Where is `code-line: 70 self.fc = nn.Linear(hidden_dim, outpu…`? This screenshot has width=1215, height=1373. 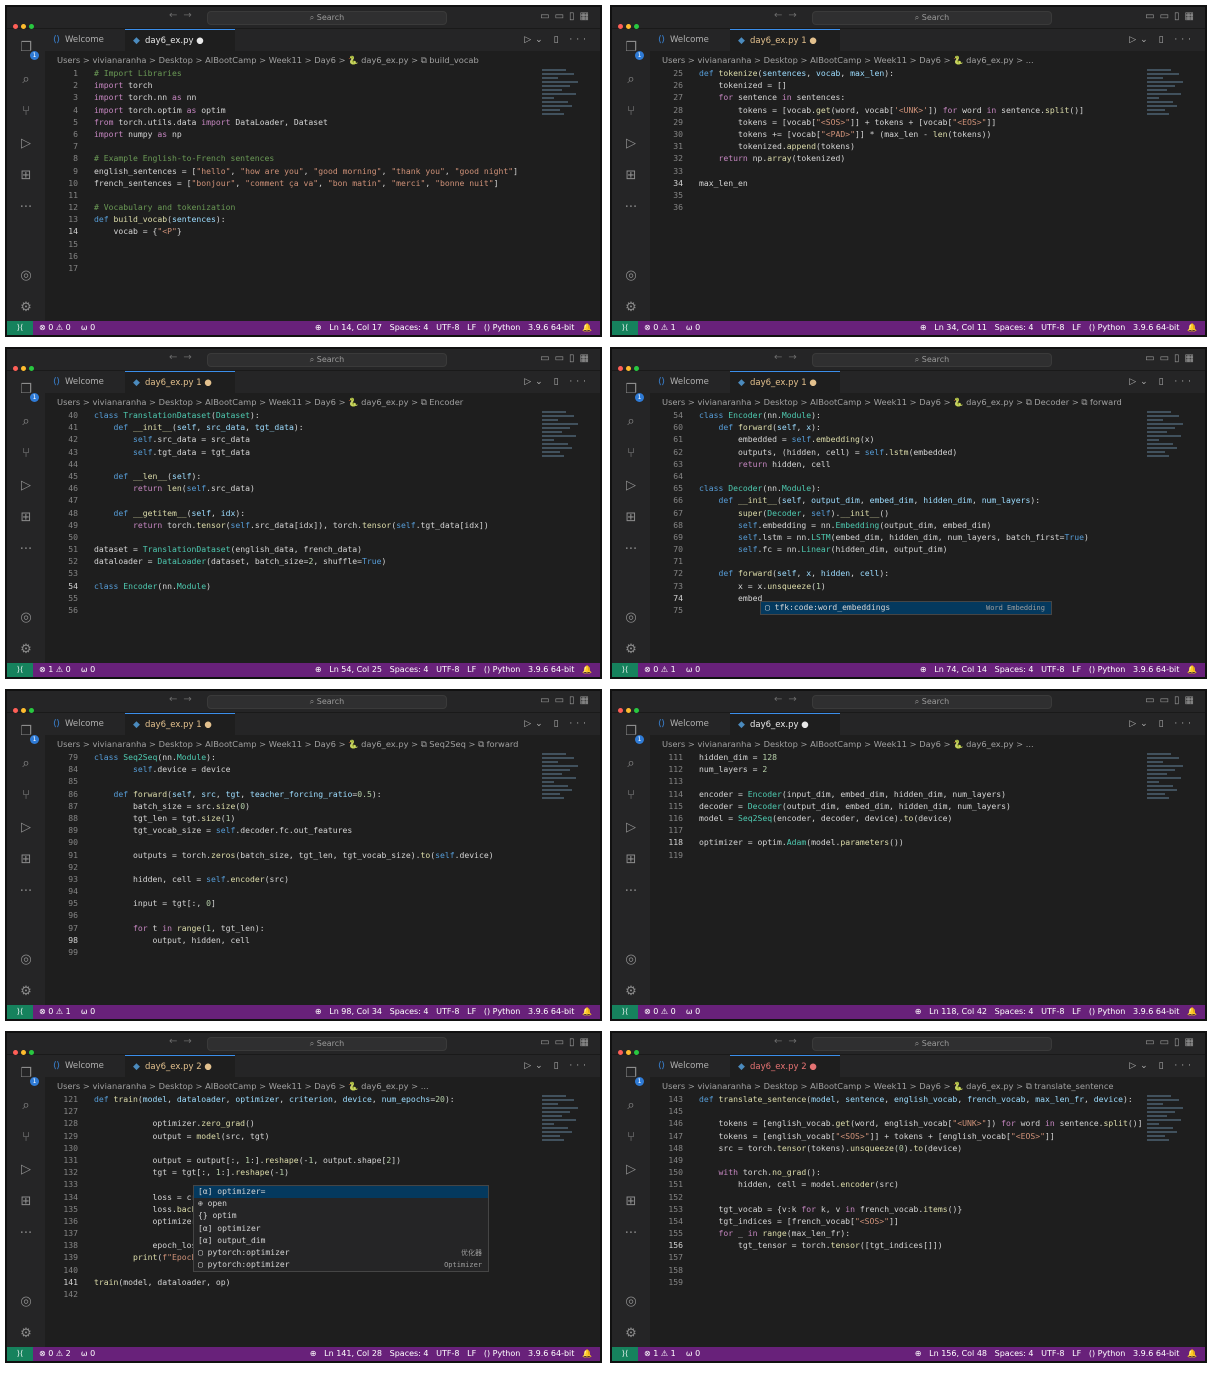
code-line: 70 self.fc = nn.Linear(hidden_dim, outpu… is located at coordinates (897, 549).